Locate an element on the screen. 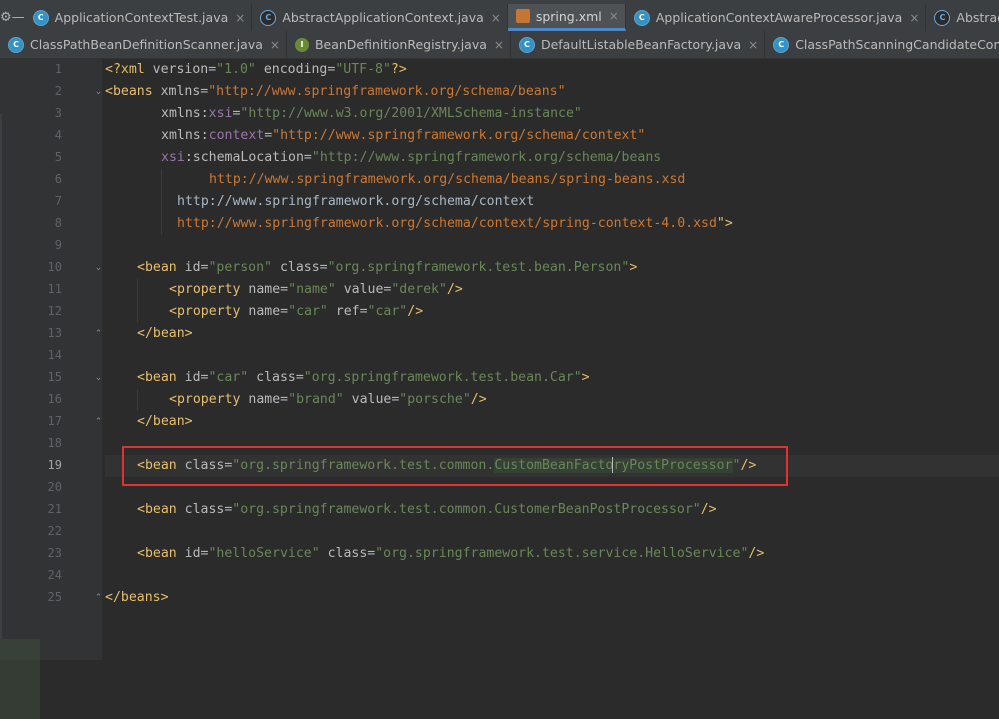  code-line-1: <?xml version="1.0" encoding="UTF-8"?> is located at coordinates (256, 70).